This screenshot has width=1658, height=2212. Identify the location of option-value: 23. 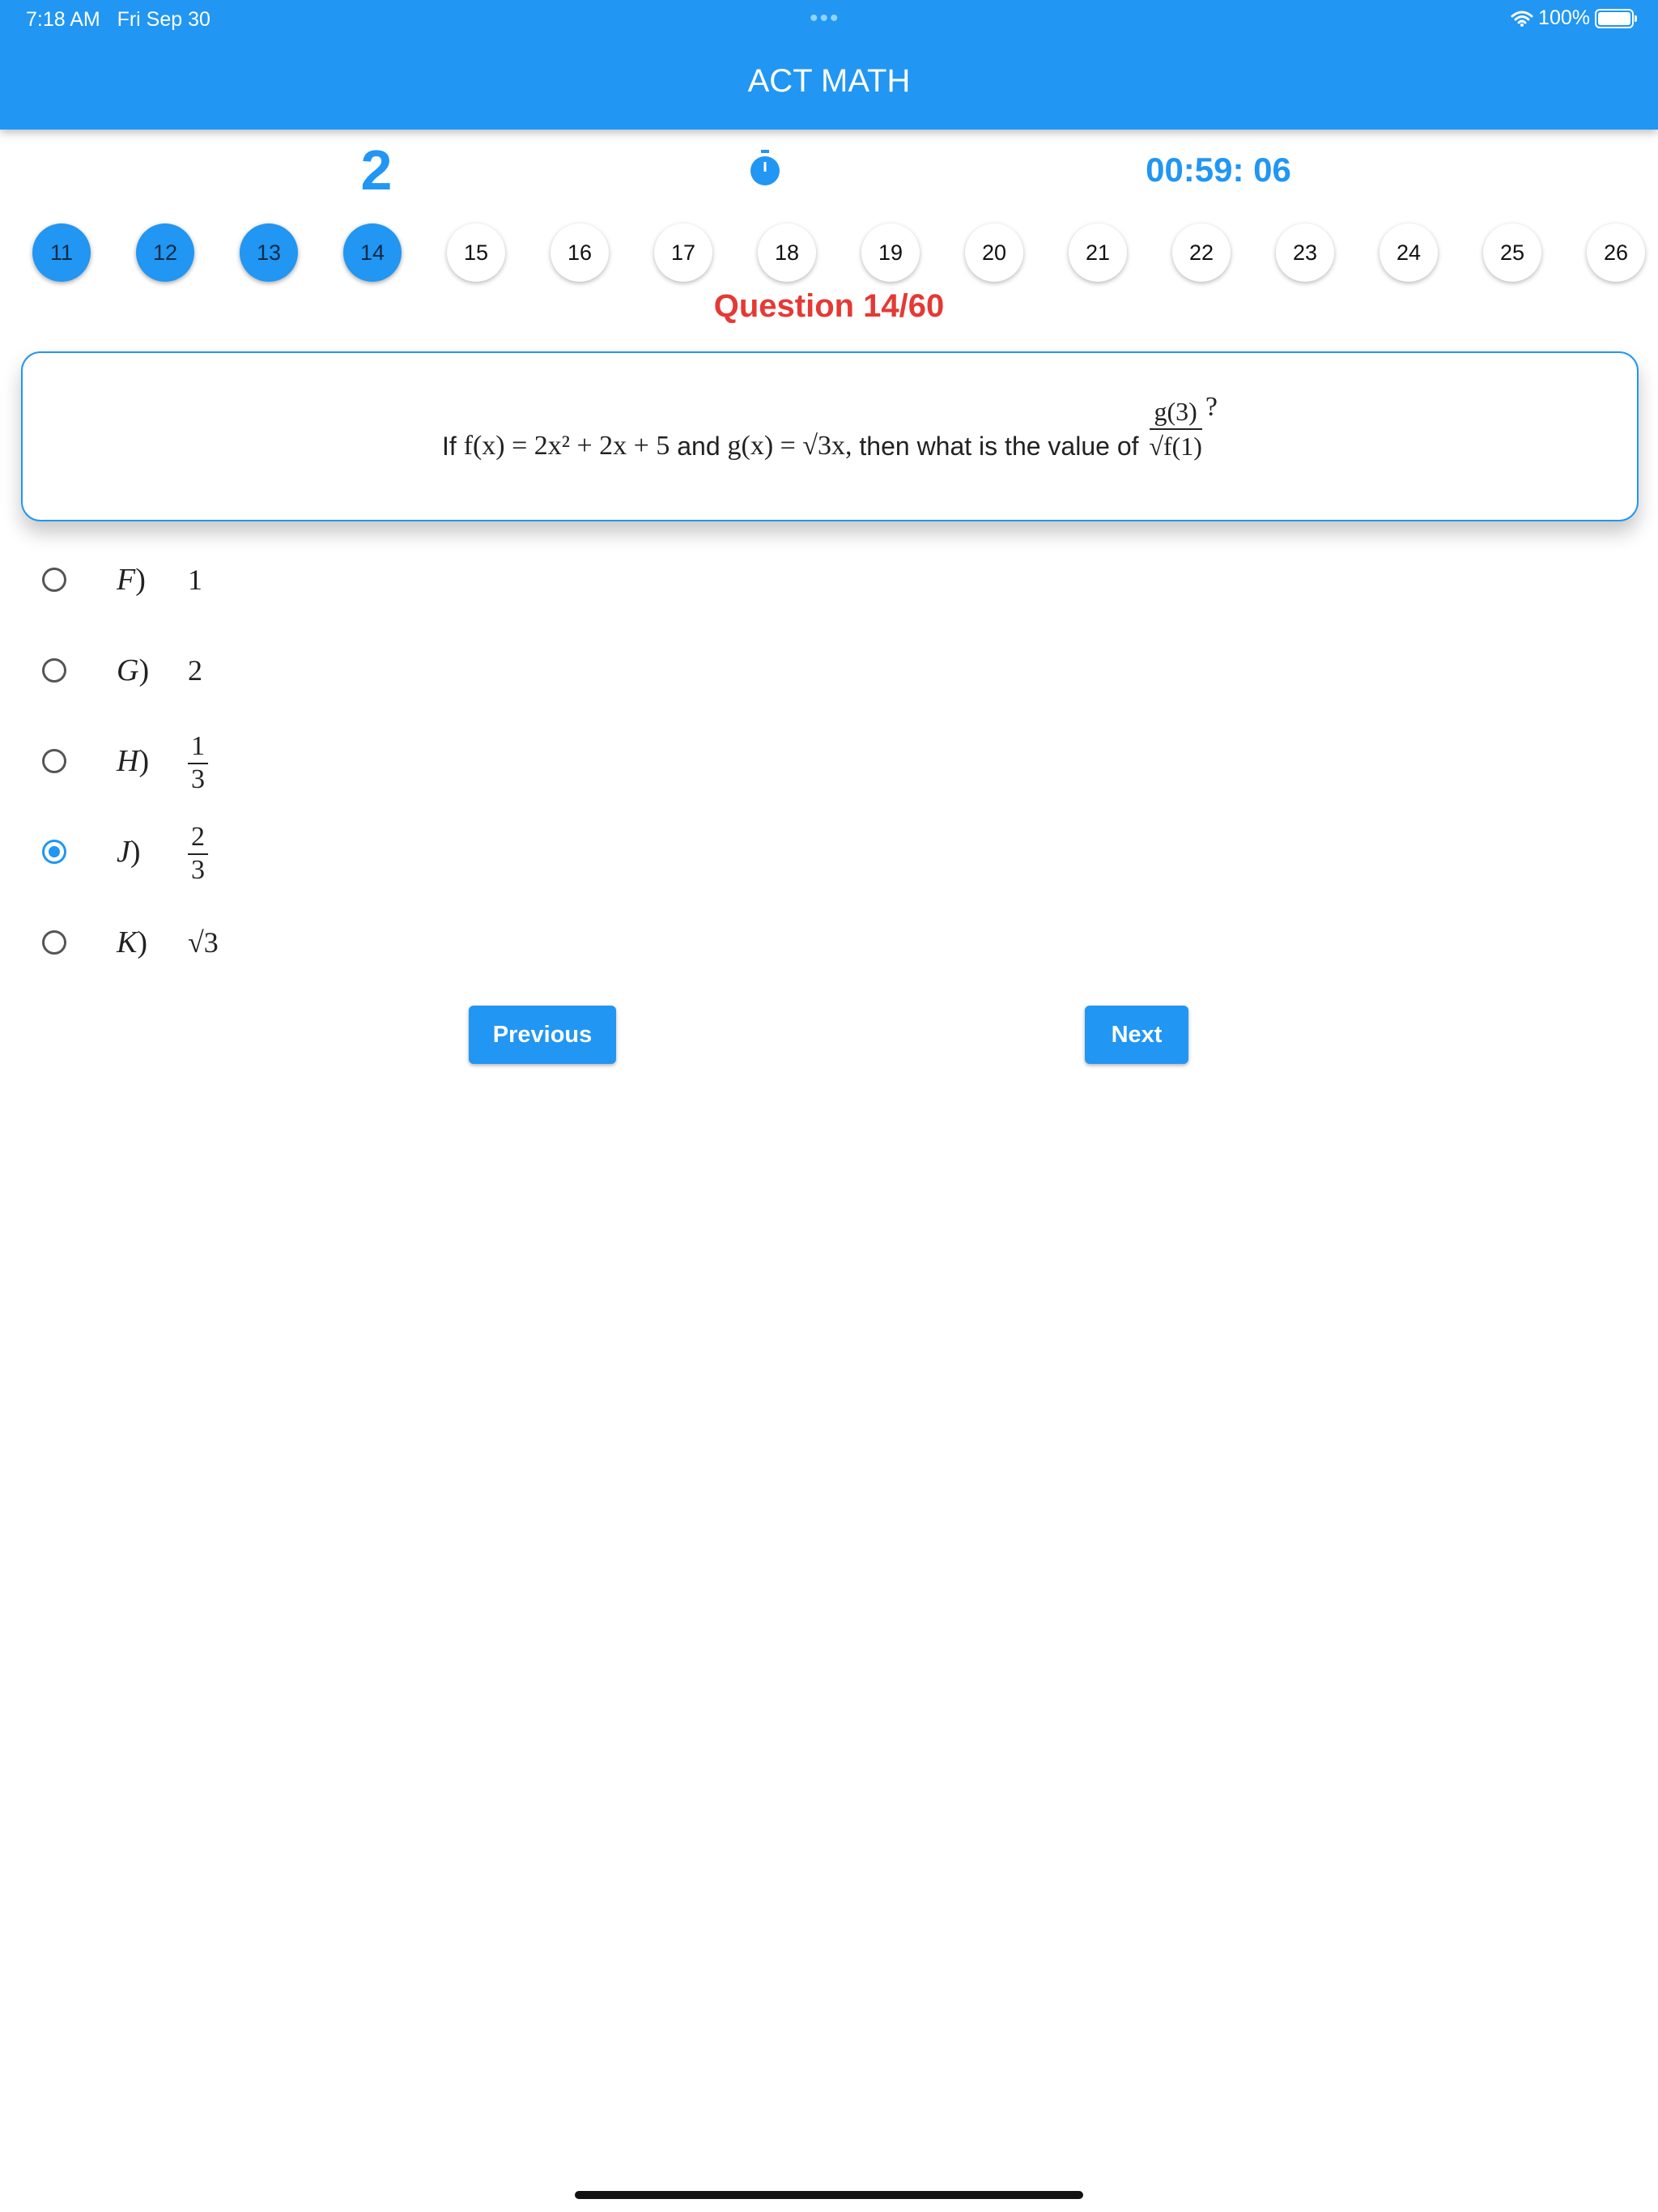
(198, 852).